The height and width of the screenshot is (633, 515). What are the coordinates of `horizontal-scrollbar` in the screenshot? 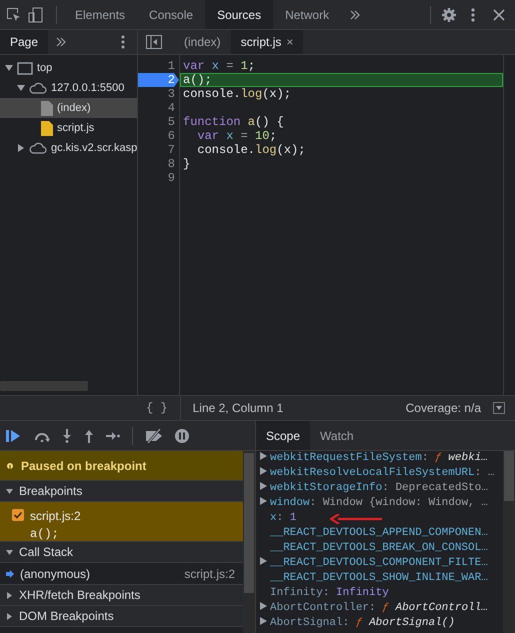 It's located at (44, 386).